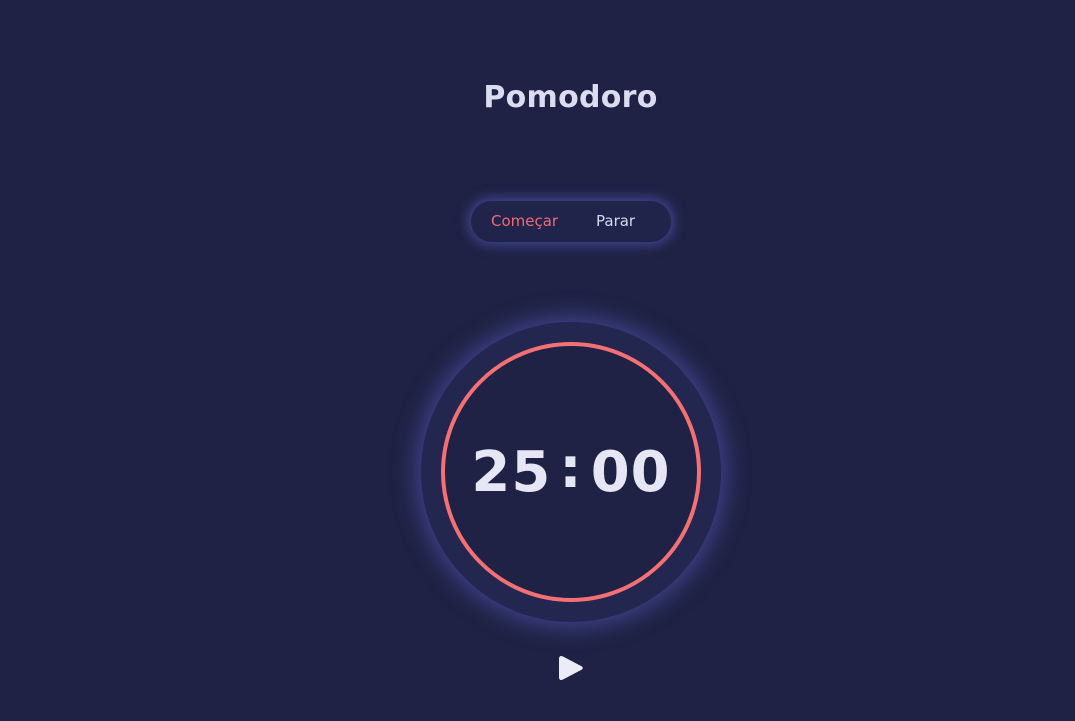 The image size is (1075, 721). What do you see at coordinates (511, 472) in the screenshot?
I see `timer-minutes: 25` at bounding box center [511, 472].